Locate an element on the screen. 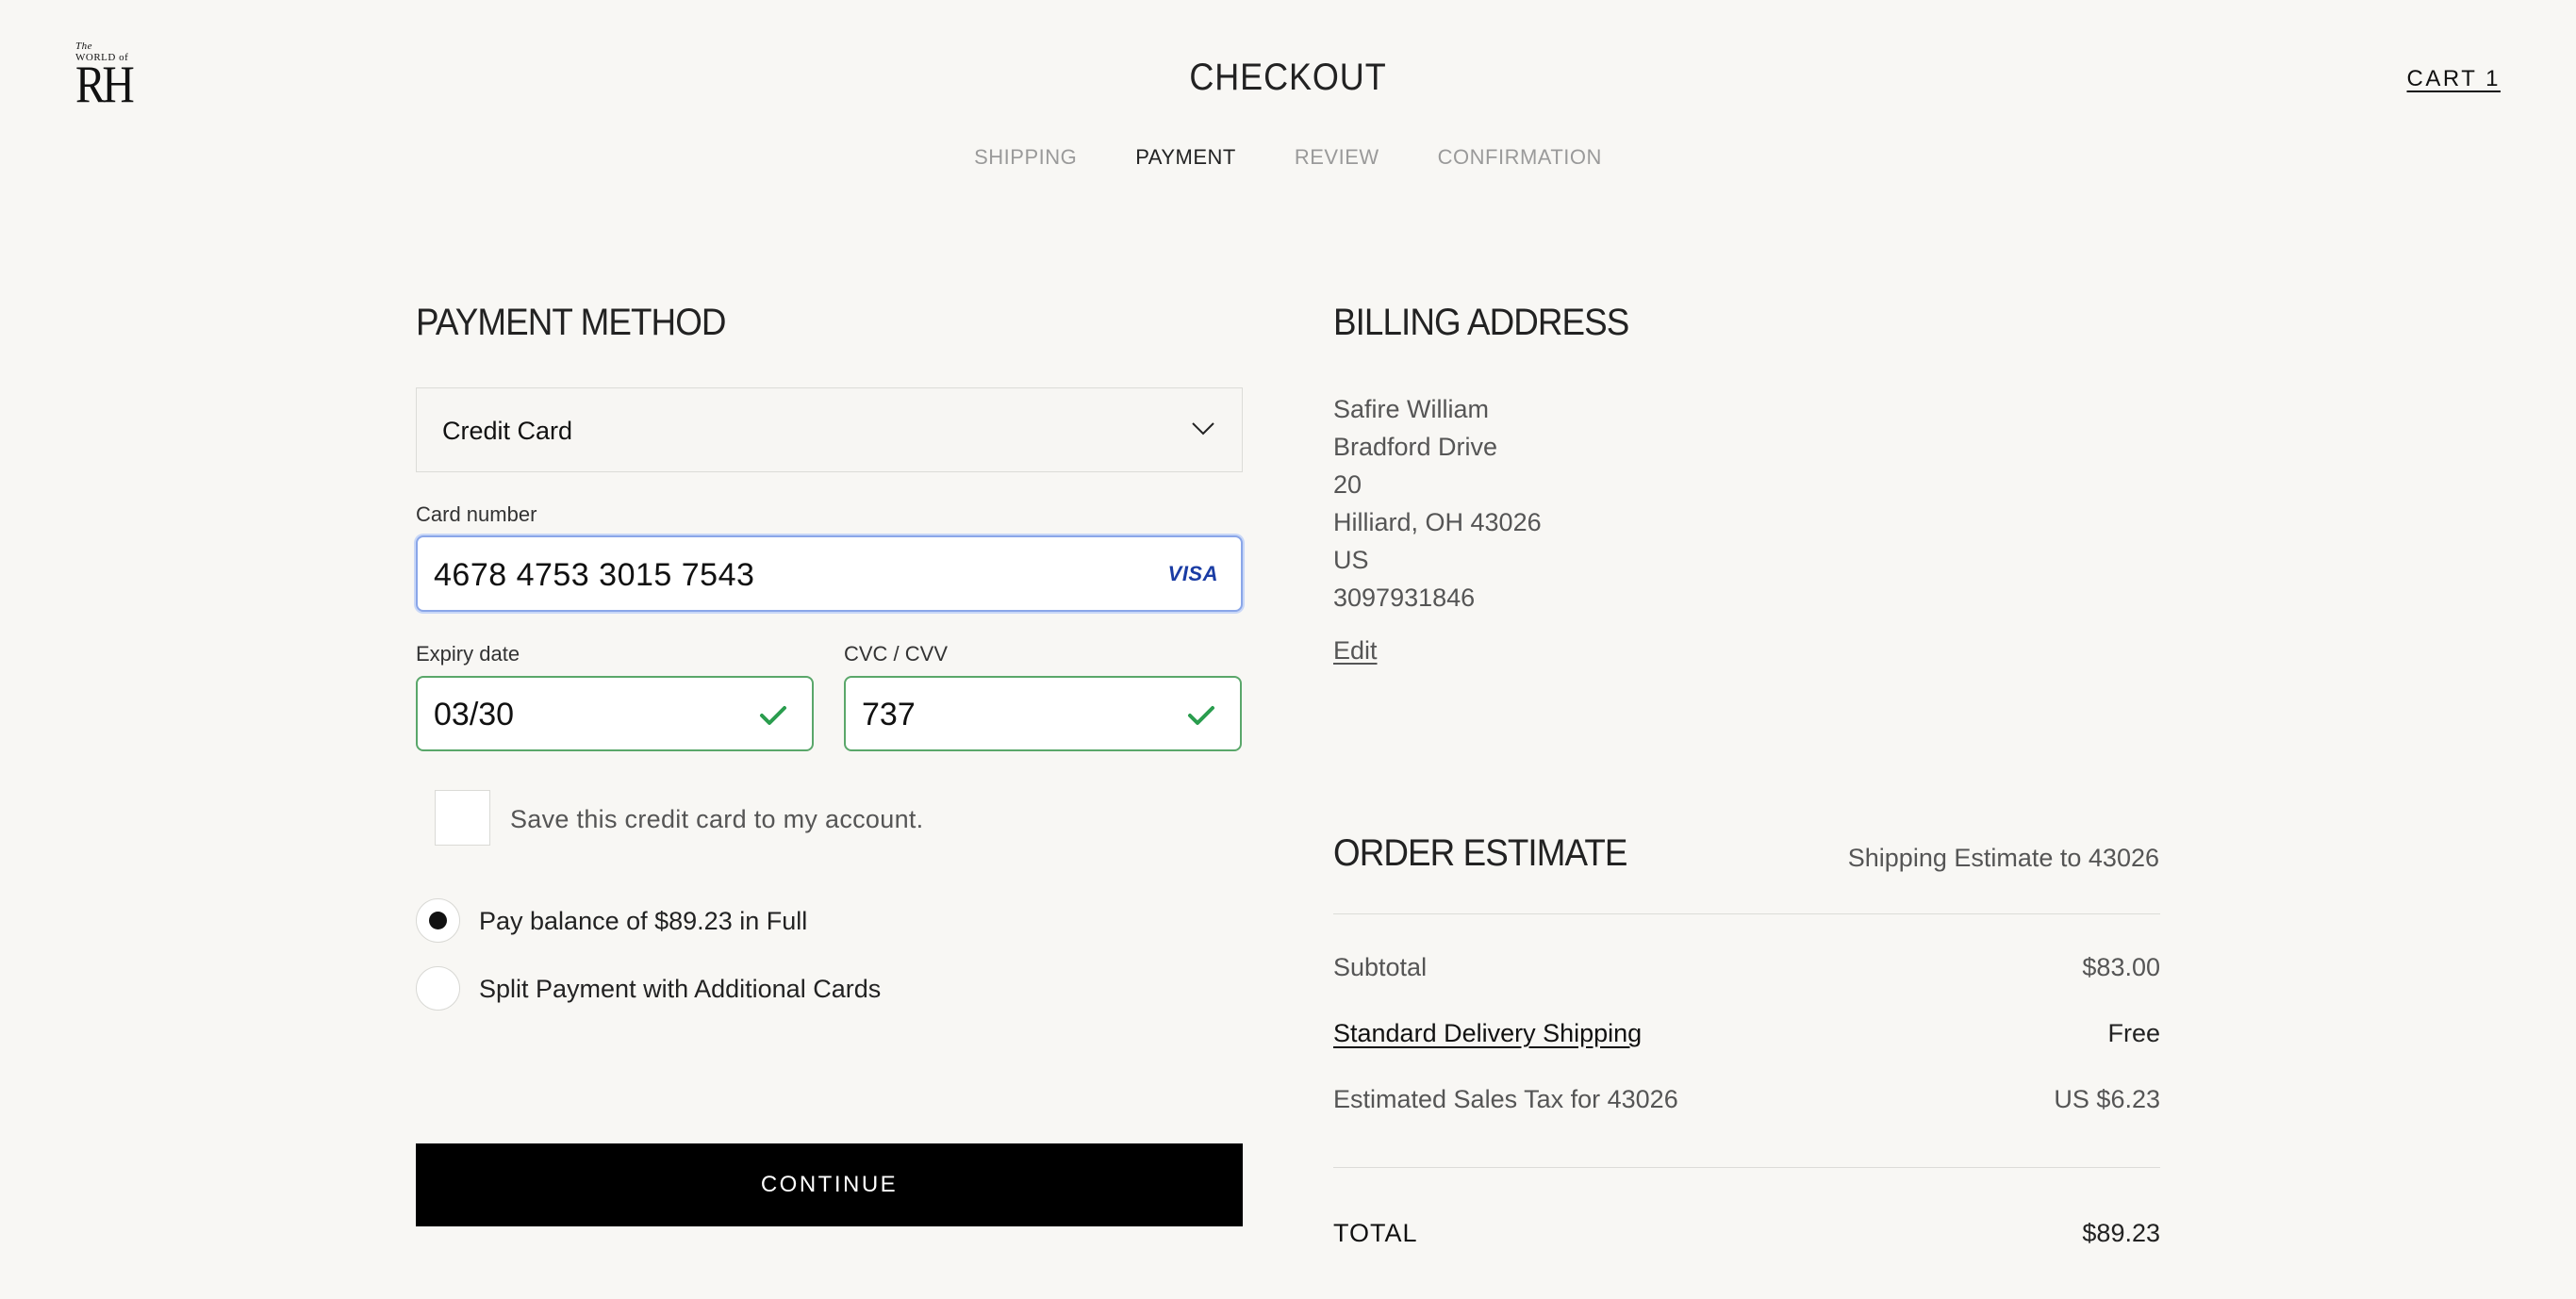 The width and height of the screenshot is (2576, 1299). save-card-label: Save this credit card to my account. is located at coordinates (717, 819).